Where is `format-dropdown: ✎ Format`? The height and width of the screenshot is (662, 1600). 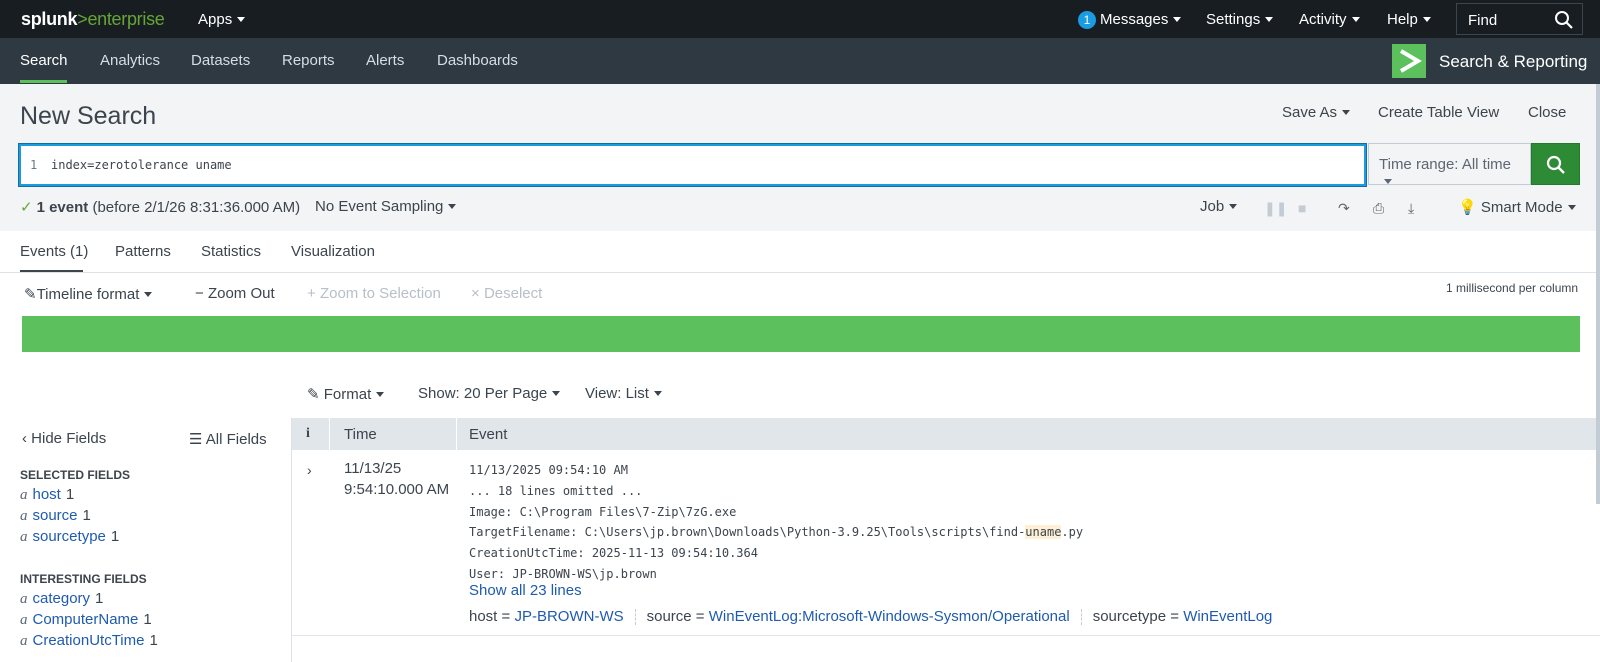 format-dropdown: ✎ Format is located at coordinates (346, 394).